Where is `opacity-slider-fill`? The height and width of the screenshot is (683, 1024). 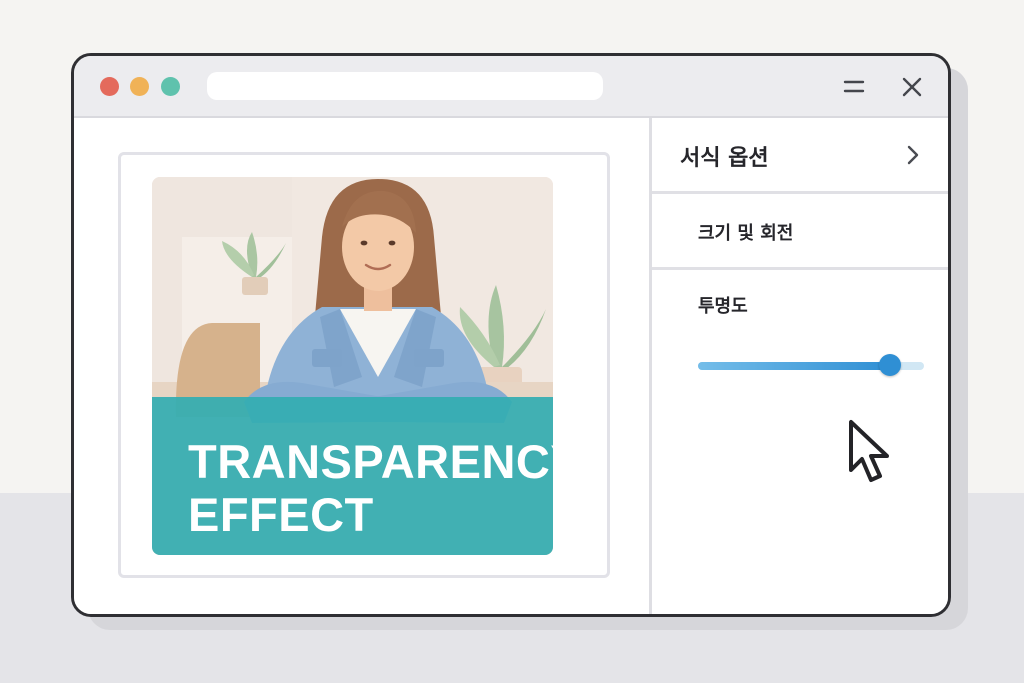 opacity-slider-fill is located at coordinates (794, 366).